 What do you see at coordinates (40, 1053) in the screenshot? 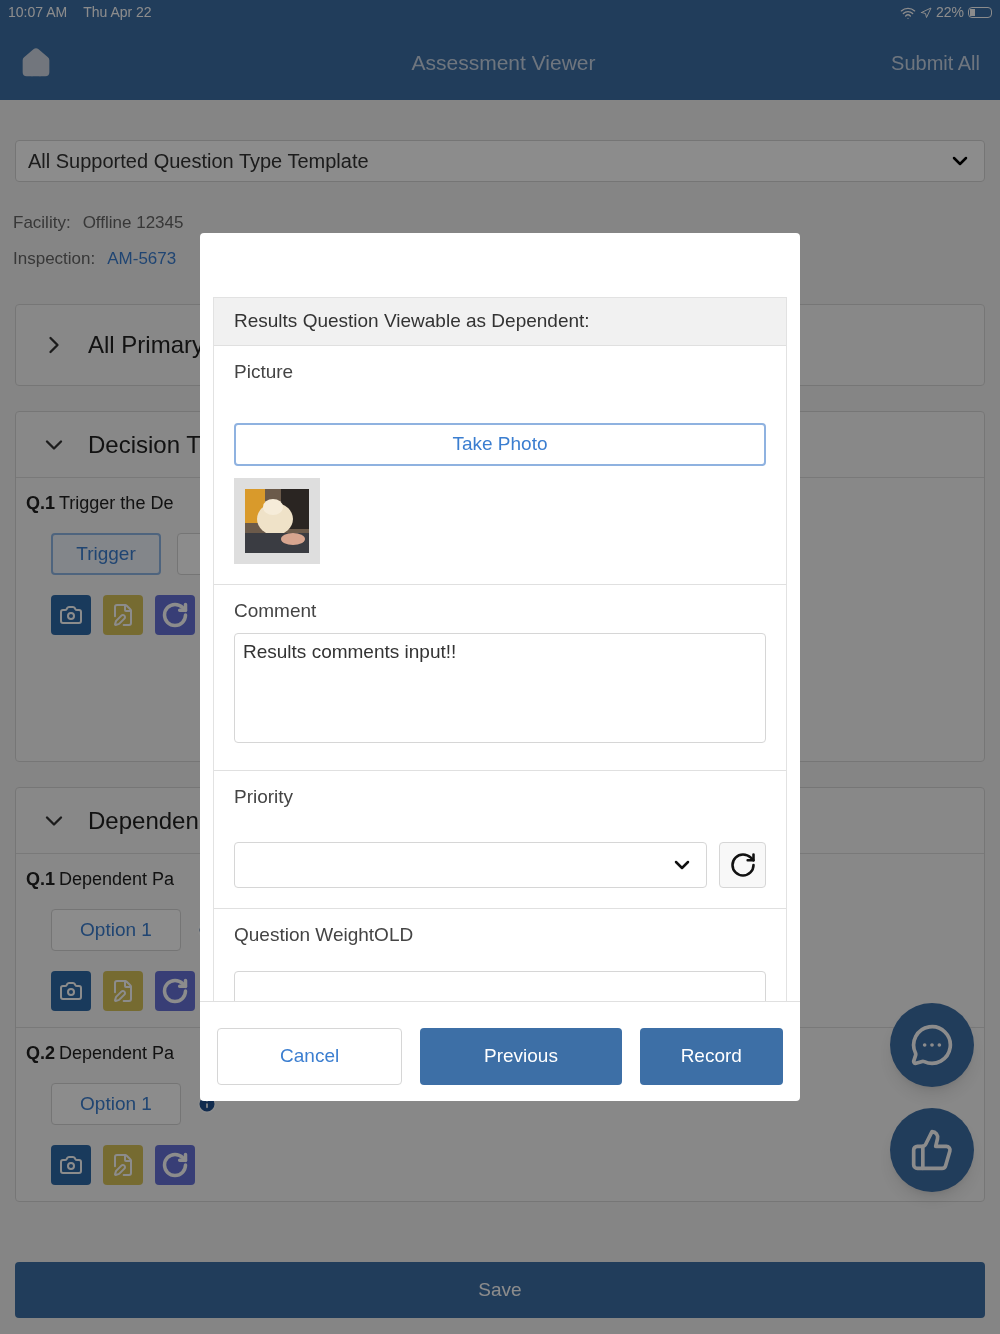
I see `question-number: Q.2` at bounding box center [40, 1053].